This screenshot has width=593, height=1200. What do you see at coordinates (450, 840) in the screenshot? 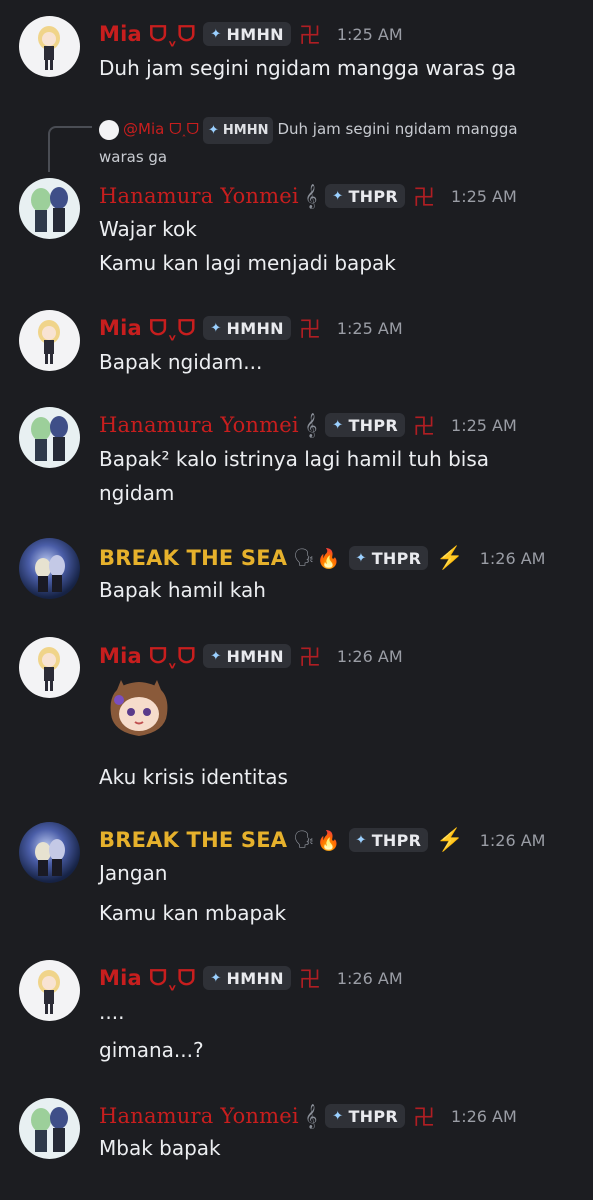
I see `role-badge-icon: ⚡` at bounding box center [450, 840].